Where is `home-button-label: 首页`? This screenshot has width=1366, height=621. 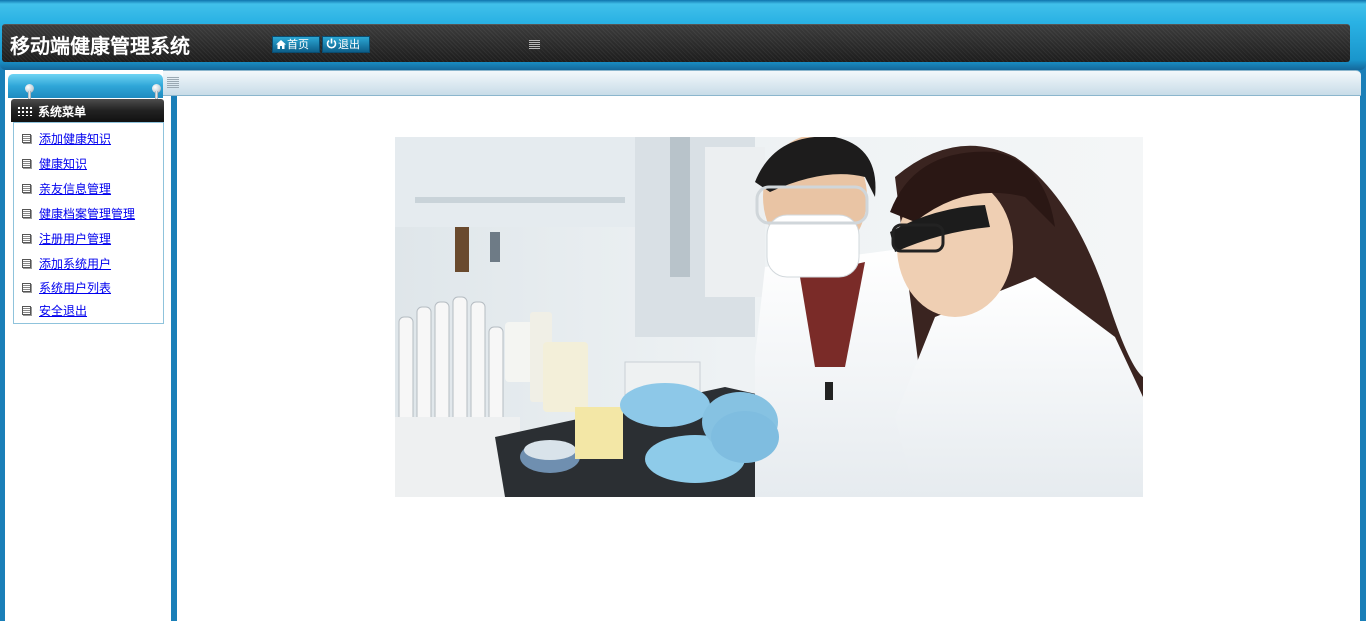 home-button-label: 首页 is located at coordinates (298, 44).